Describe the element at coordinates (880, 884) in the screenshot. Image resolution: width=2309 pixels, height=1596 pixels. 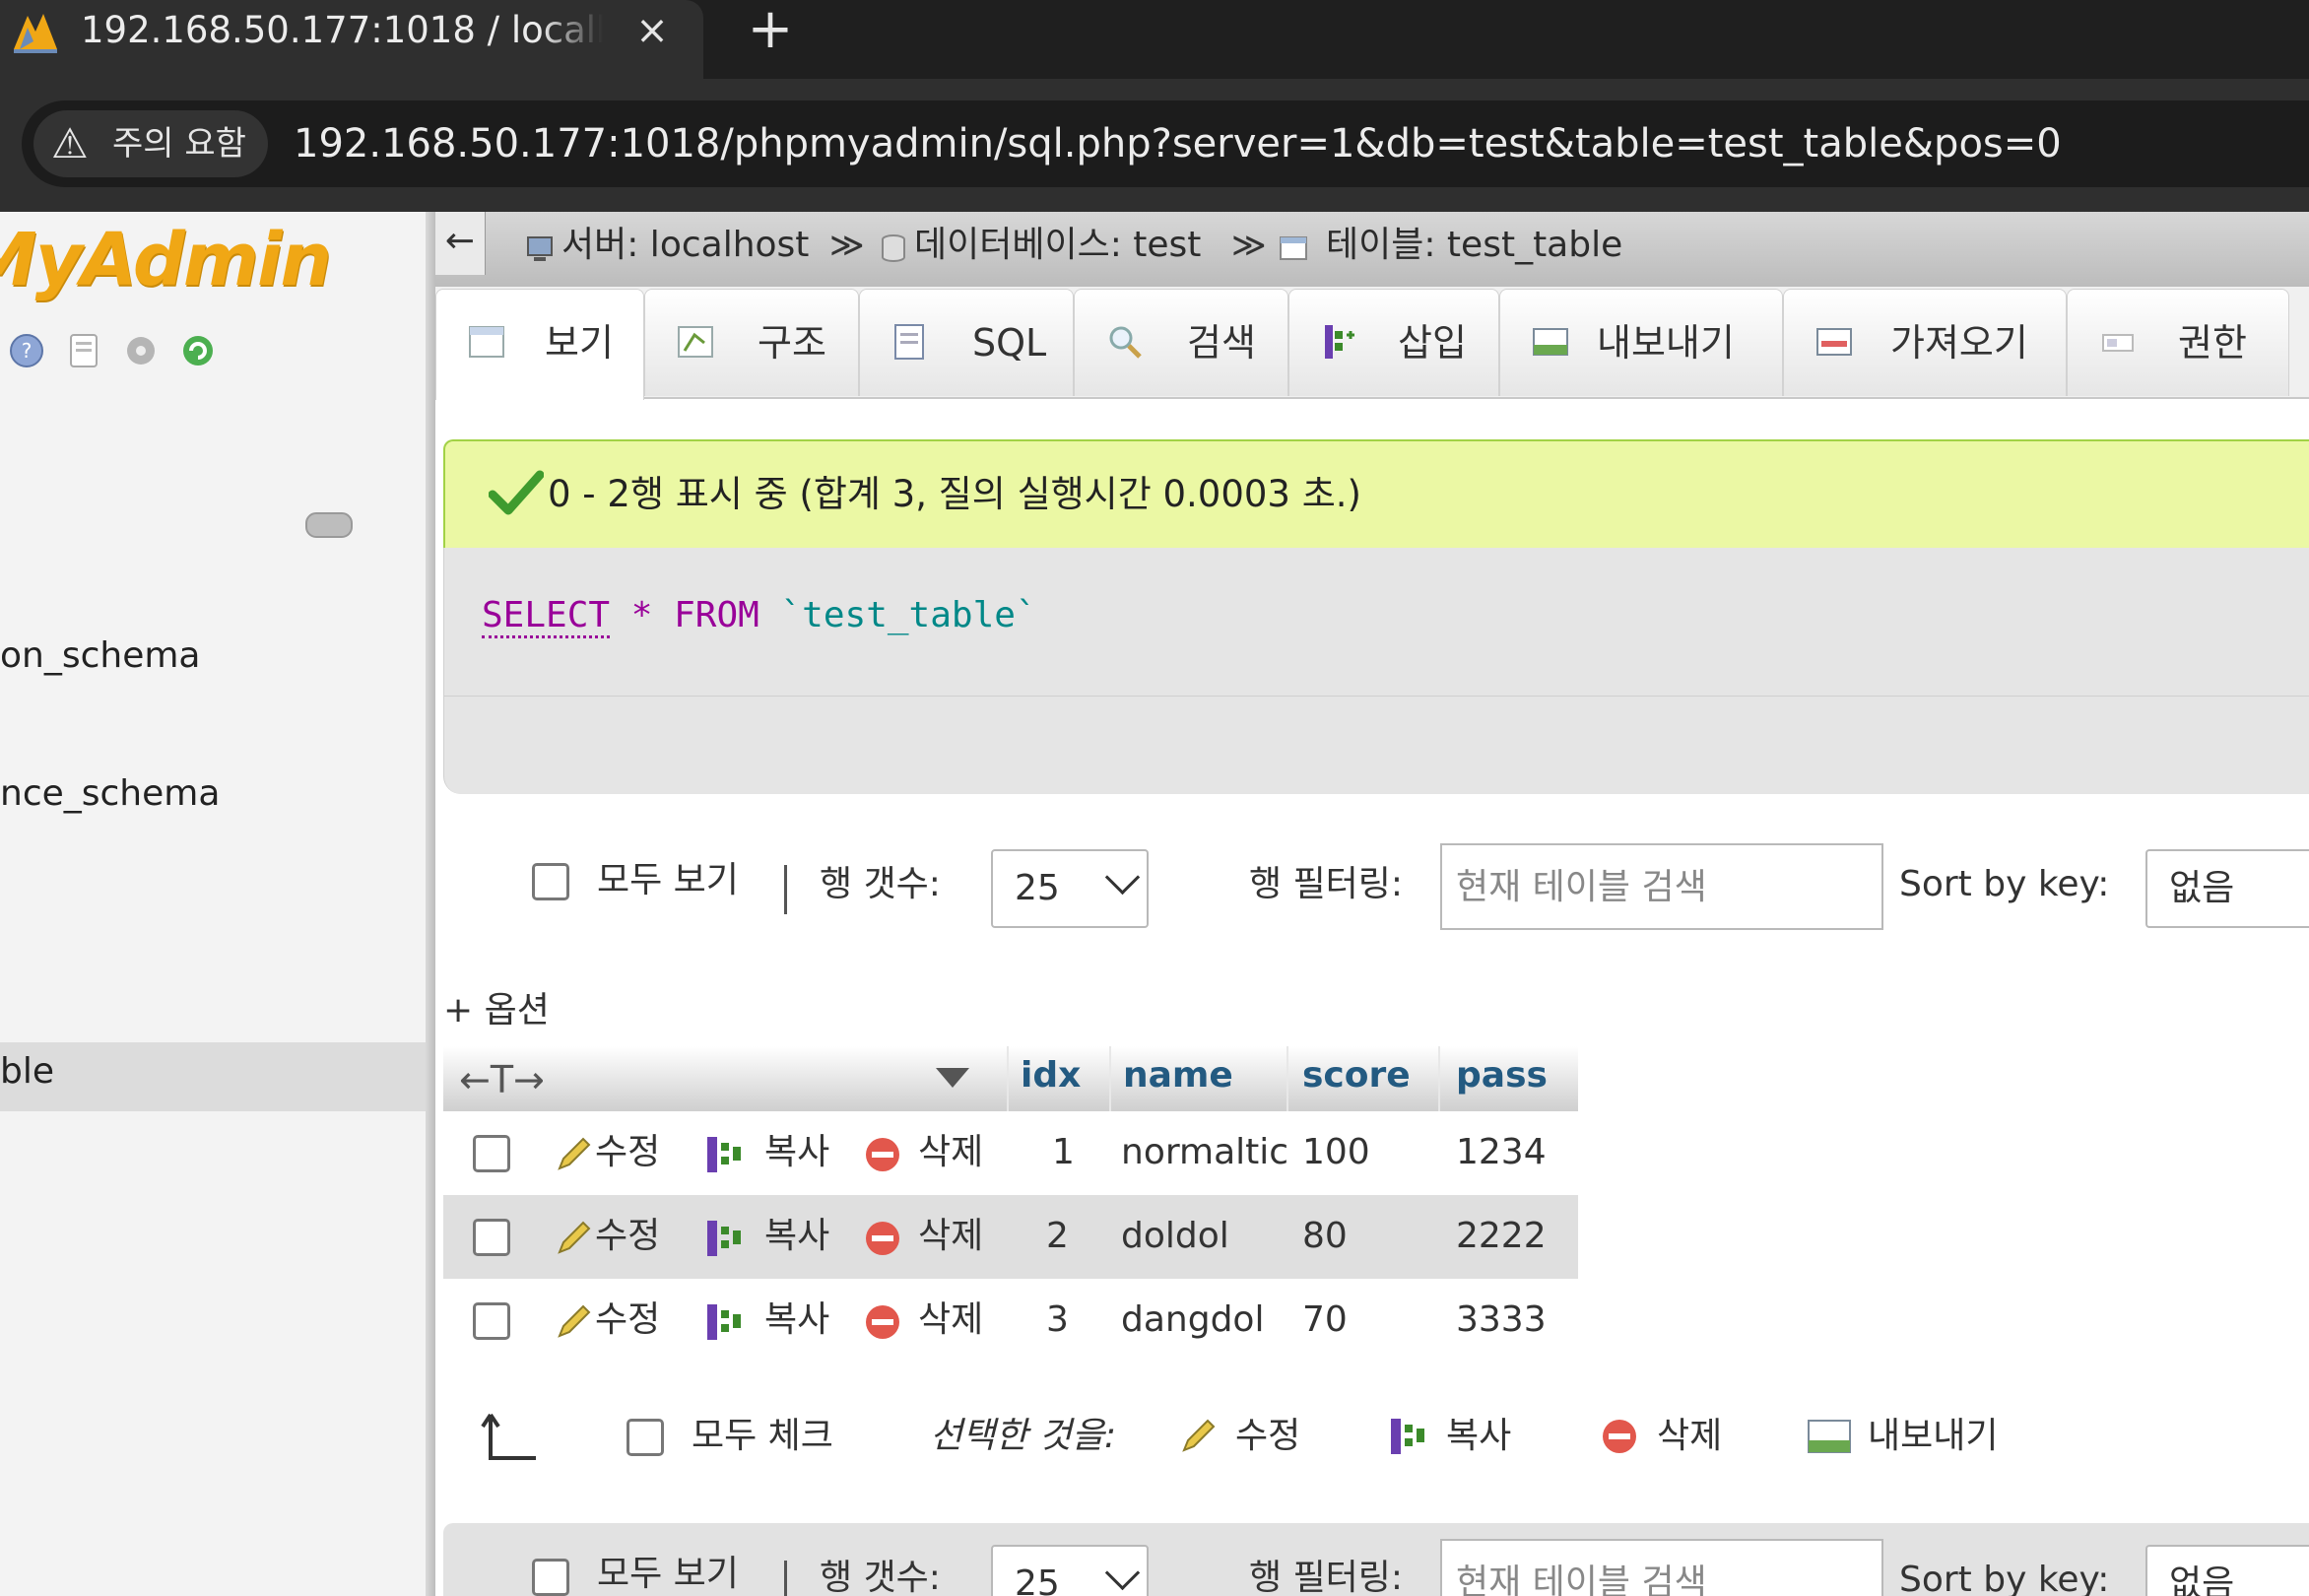
I see `rows-label: 행 갯수:` at that location.